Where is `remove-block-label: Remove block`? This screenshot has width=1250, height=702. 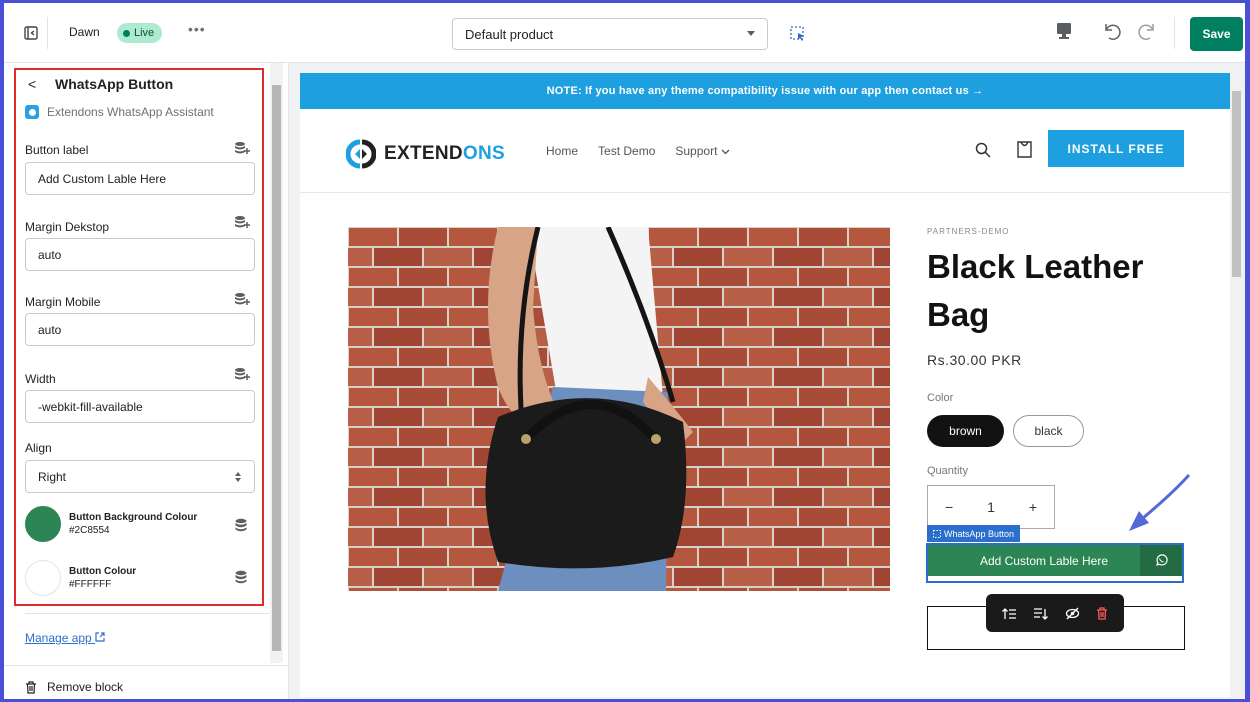
remove-block-label: Remove block is located at coordinates (85, 687).